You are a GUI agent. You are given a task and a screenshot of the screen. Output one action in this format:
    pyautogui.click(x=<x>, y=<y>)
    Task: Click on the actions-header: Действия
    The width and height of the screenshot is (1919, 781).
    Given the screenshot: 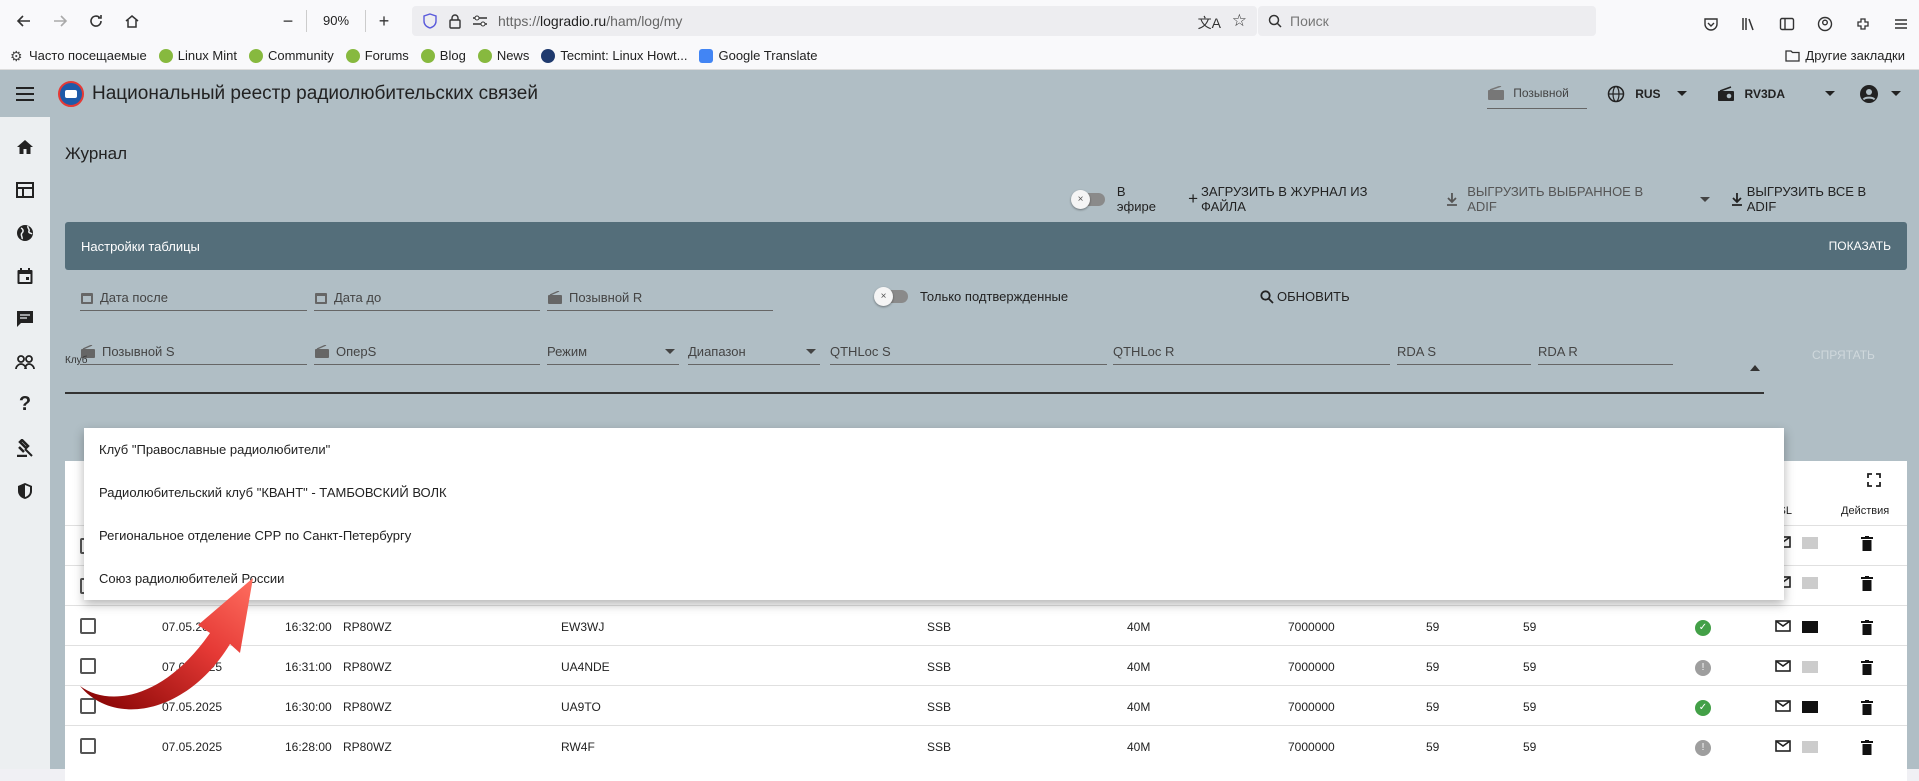 What is the action you would take?
    pyautogui.click(x=1865, y=511)
    